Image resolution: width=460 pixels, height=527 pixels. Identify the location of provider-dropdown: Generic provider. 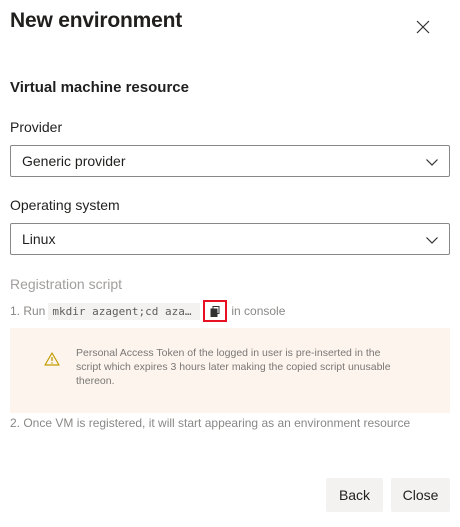
(230, 161).